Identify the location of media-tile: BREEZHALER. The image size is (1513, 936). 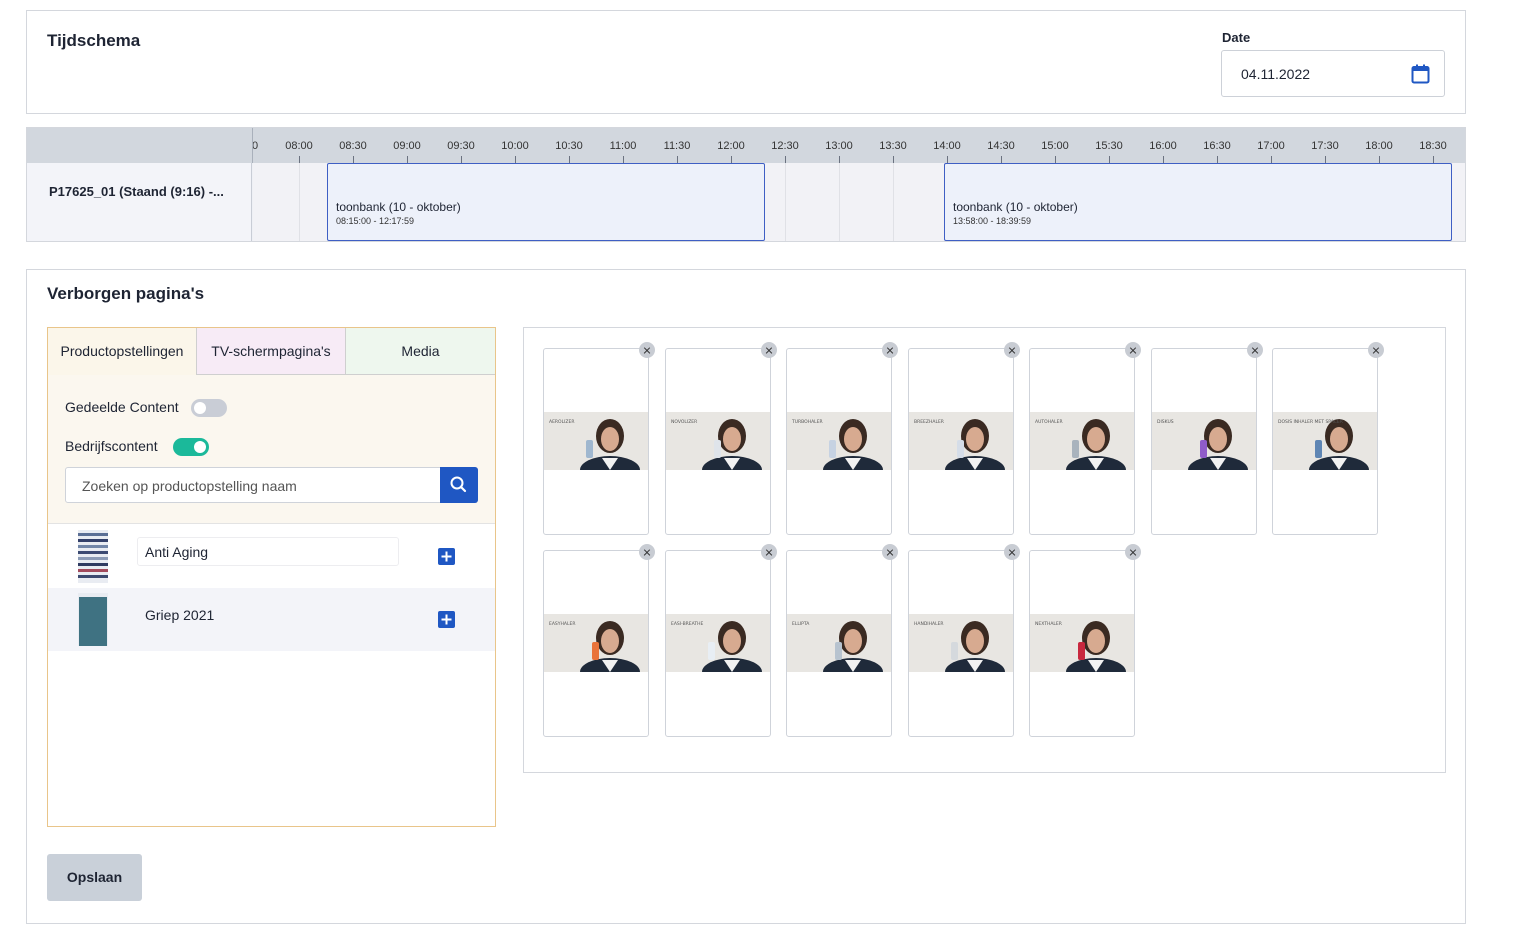
(964, 438).